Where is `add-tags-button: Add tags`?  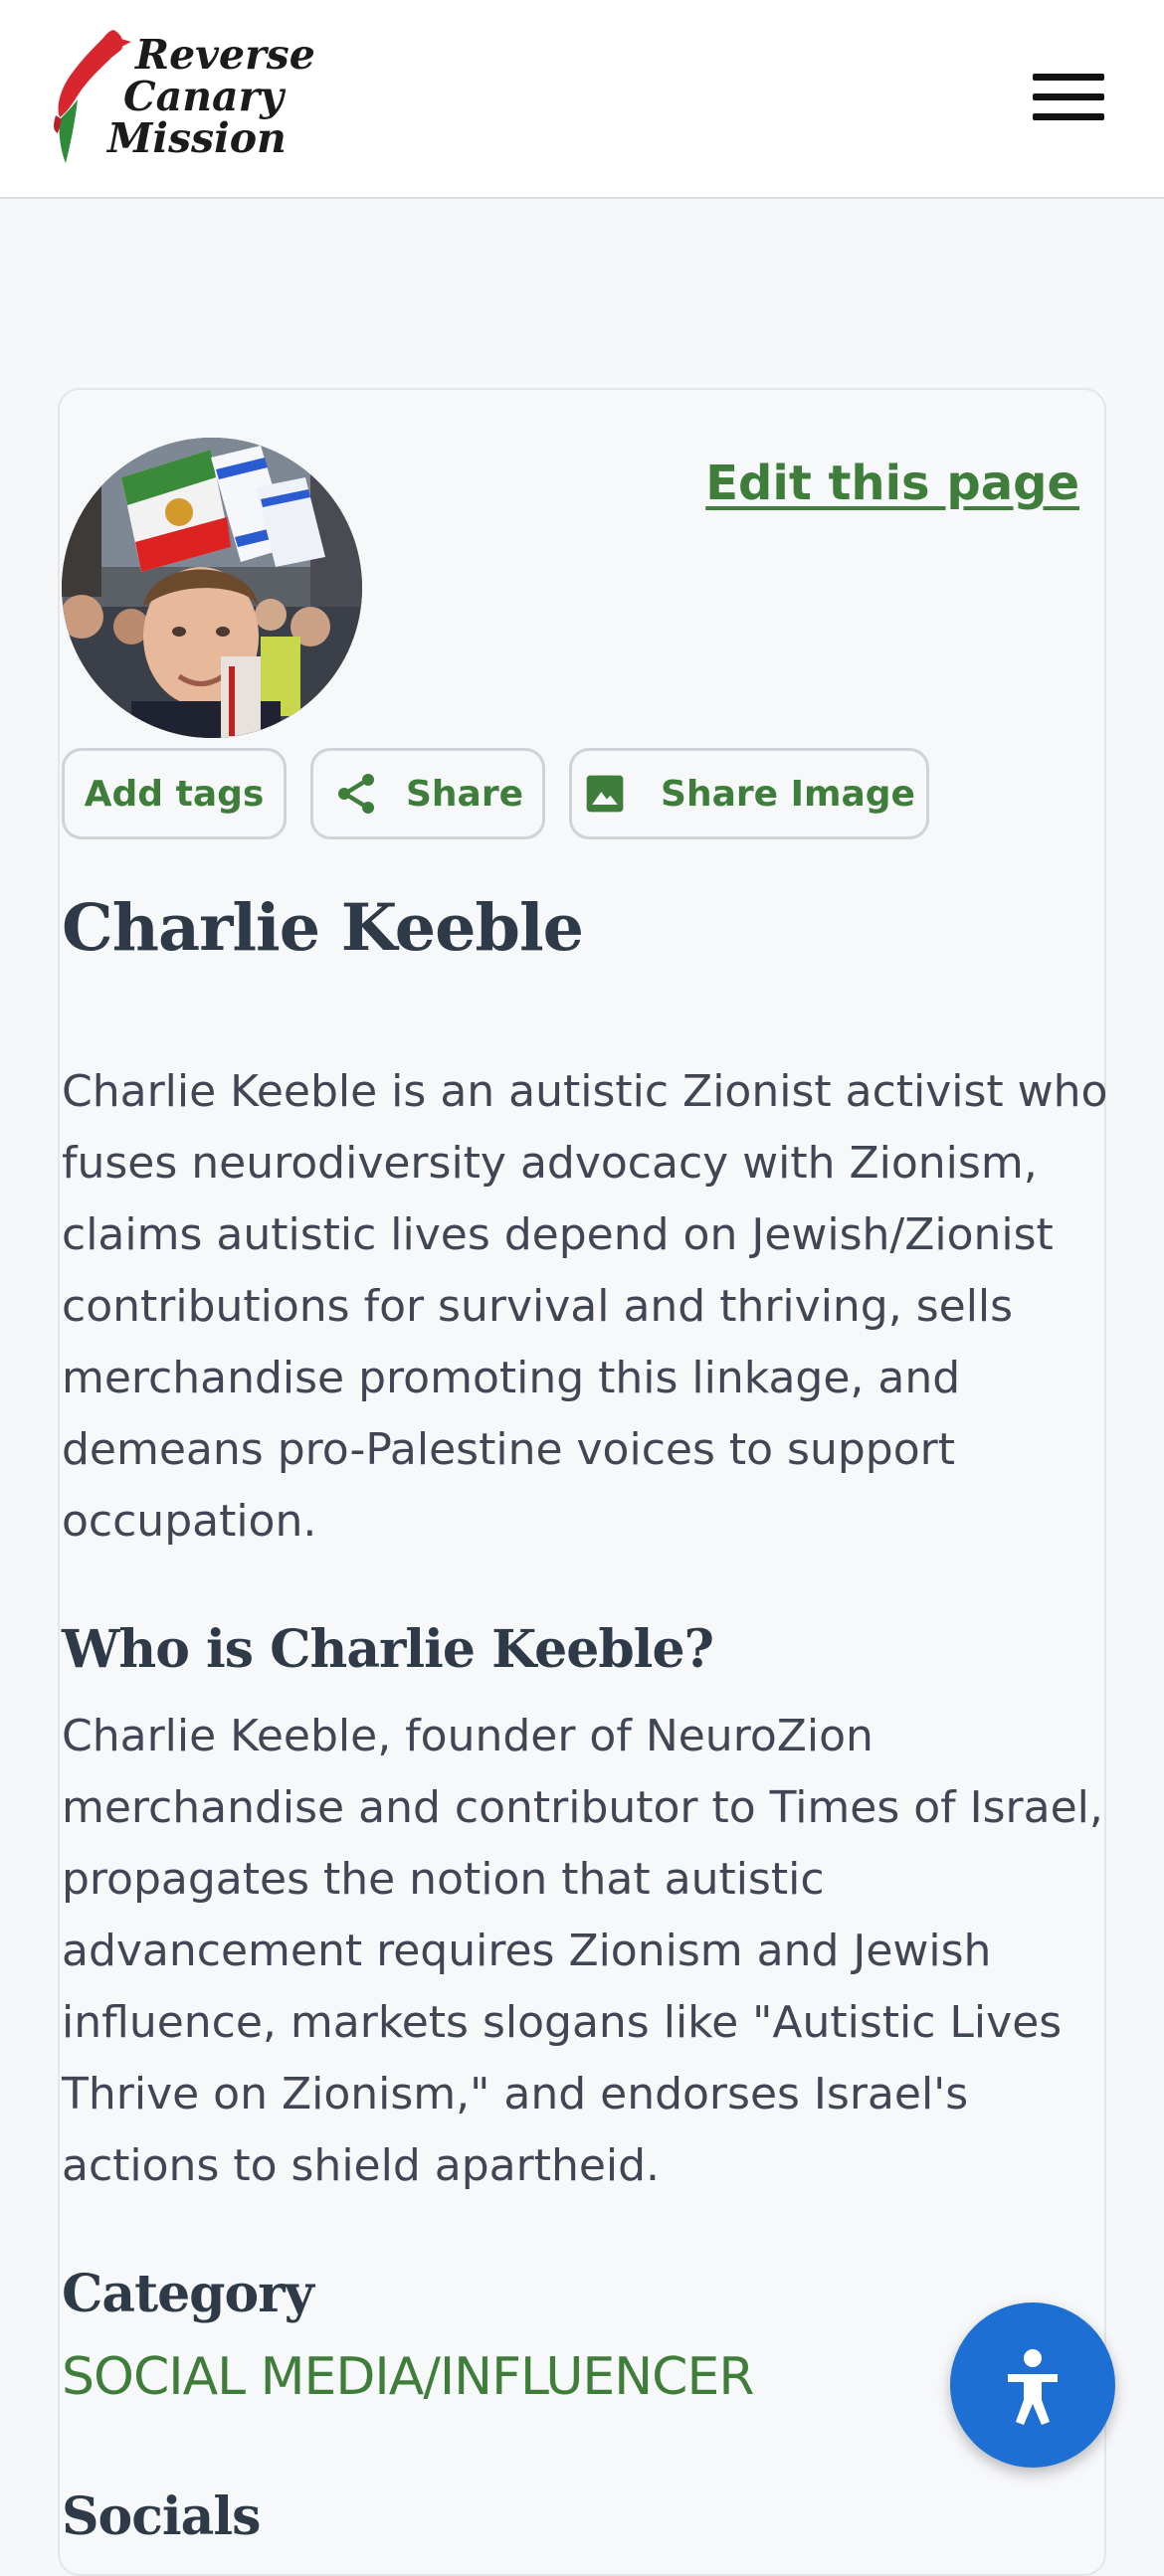
add-tags-button: Add tags is located at coordinates (174, 793).